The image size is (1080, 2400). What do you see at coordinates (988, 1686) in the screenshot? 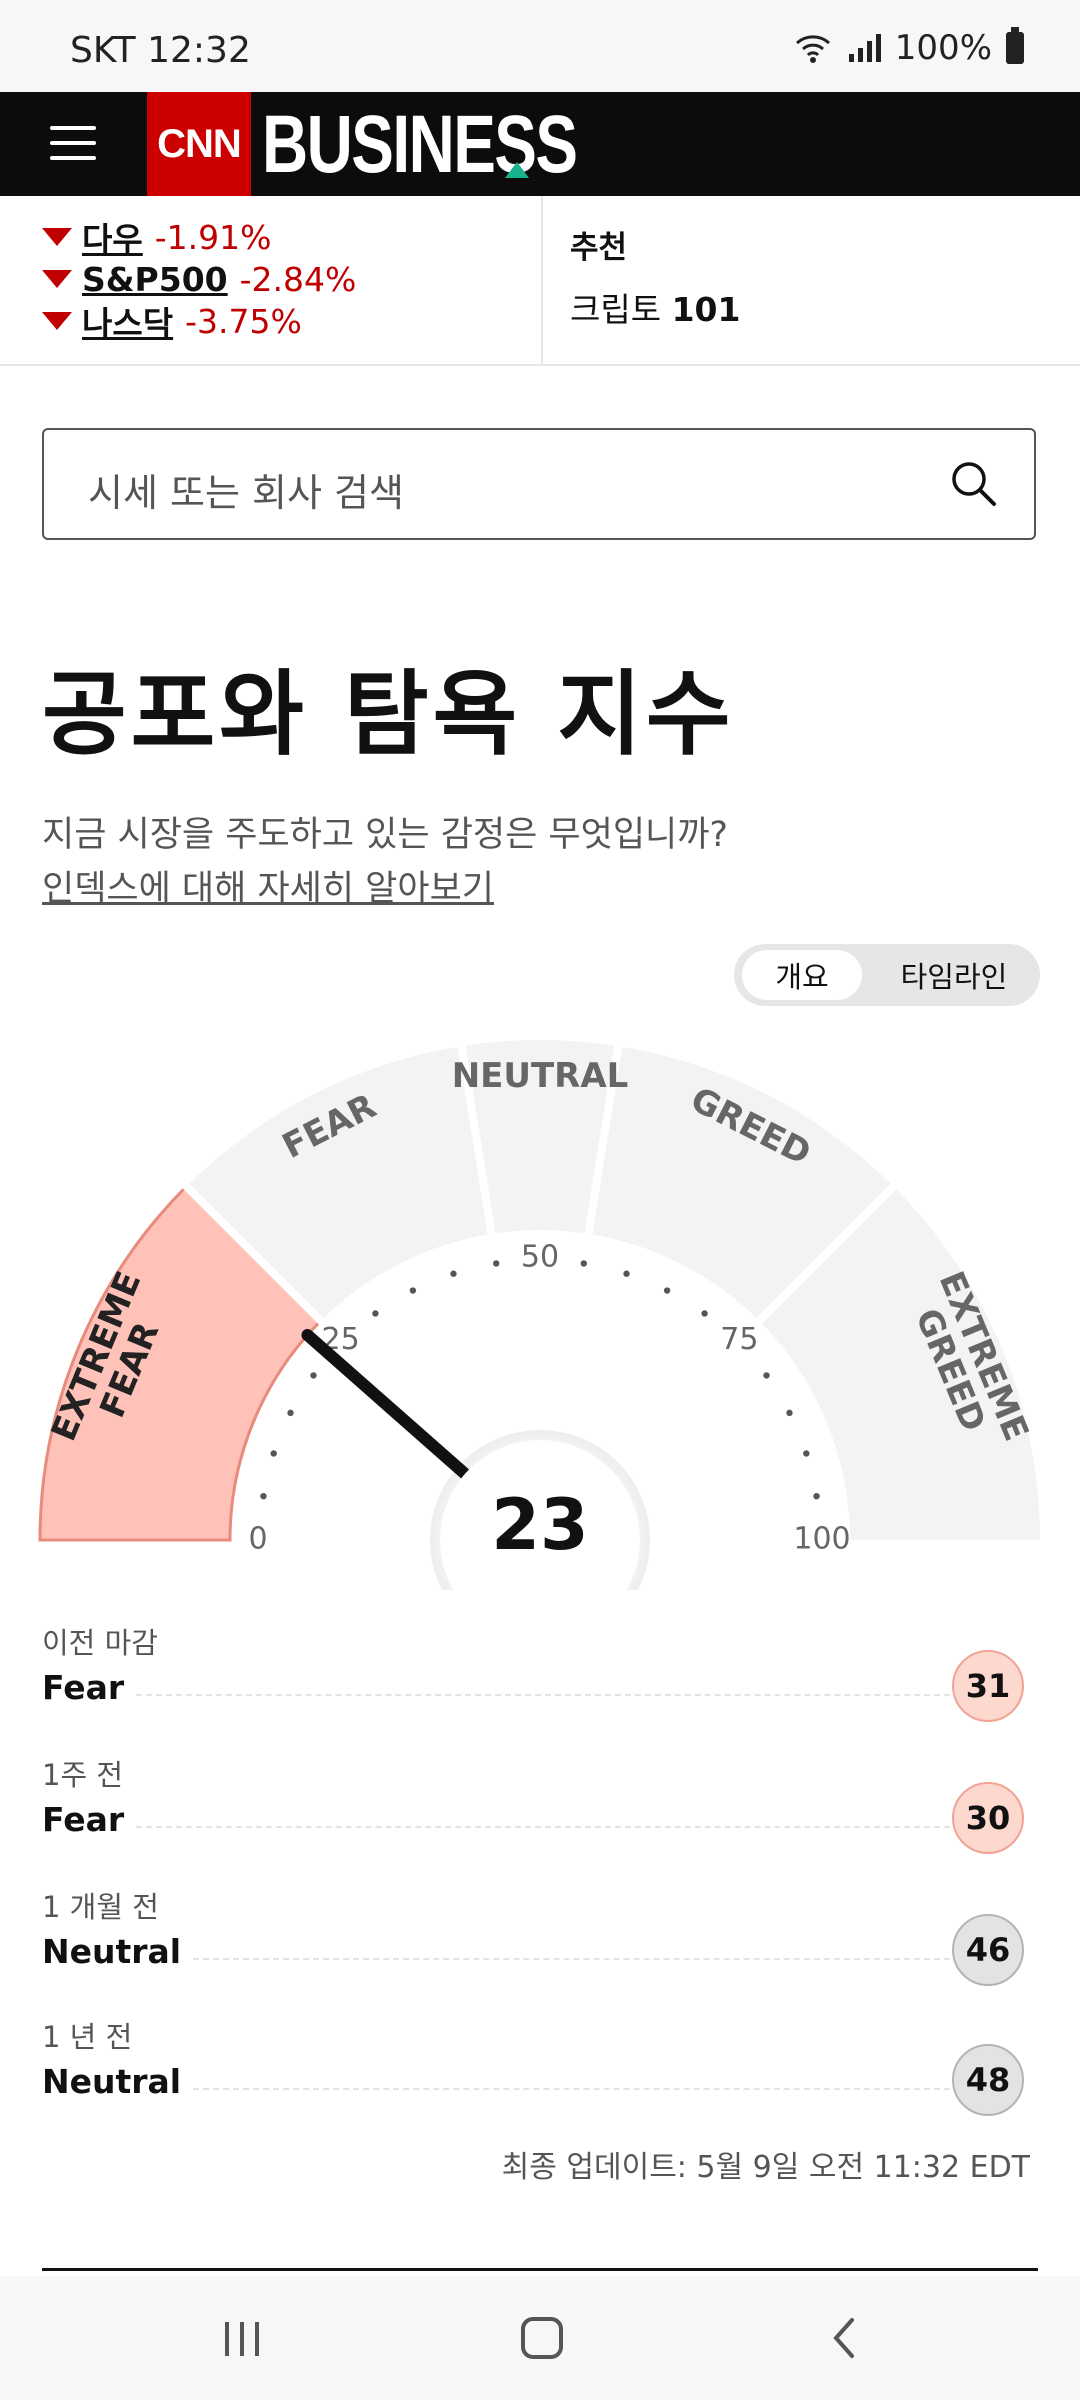
I see `history-score-badge: 31` at bounding box center [988, 1686].